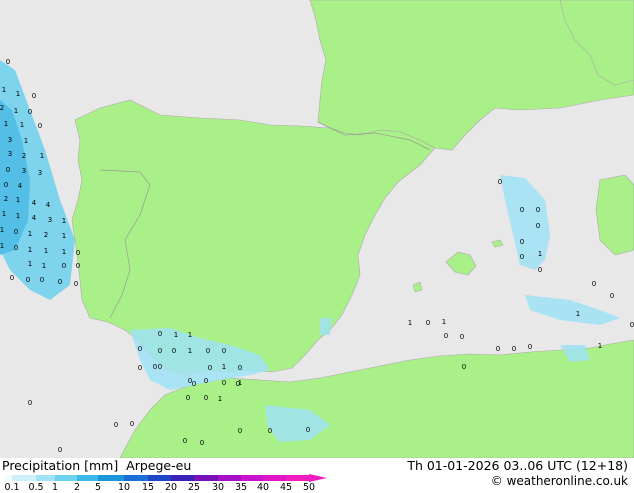  I want to click on valid-time: Th 01-01-2026 03..06 UTC (12+18), so click(517, 465).